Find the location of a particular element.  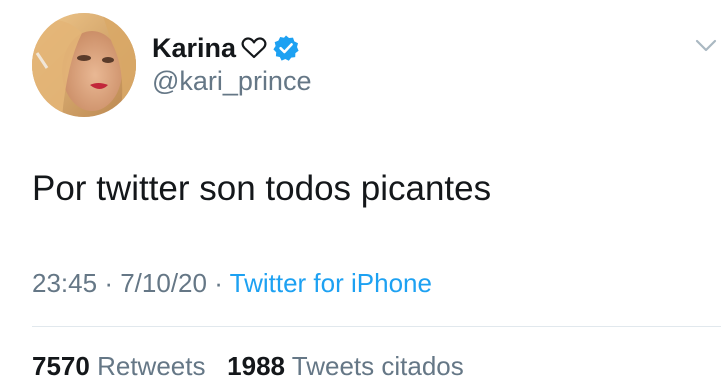

tweet-date: 7/10/20 is located at coordinates (163, 283).